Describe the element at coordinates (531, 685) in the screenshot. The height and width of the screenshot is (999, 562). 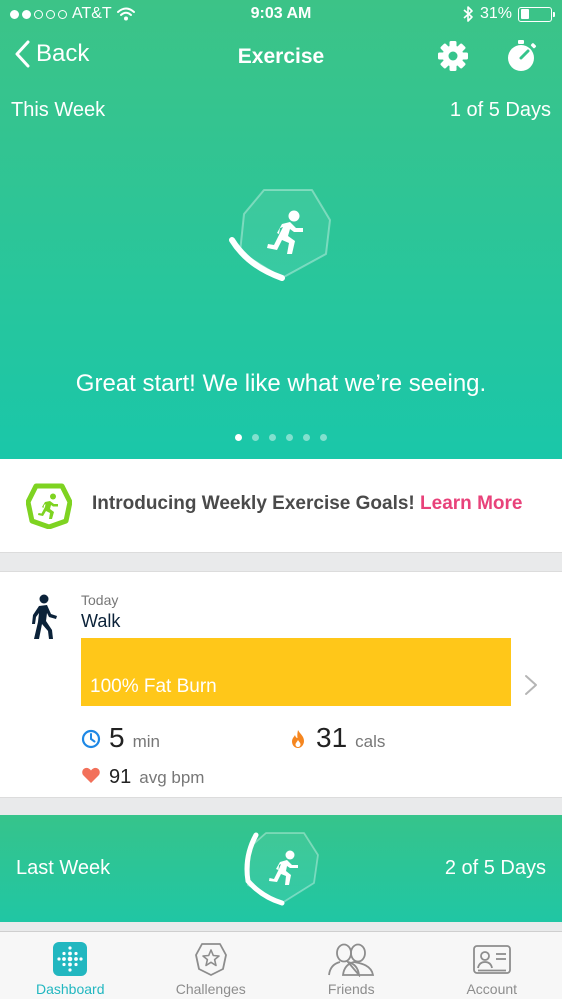
I see `chevron-right-icon` at that location.